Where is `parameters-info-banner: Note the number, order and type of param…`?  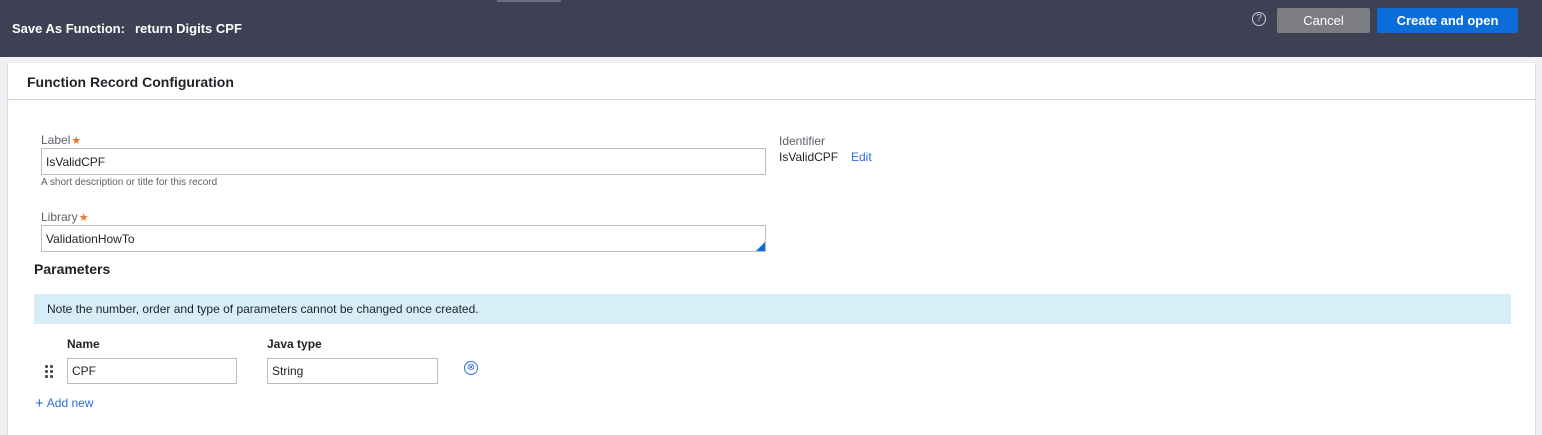
parameters-info-banner: Note the number, order and type of param… is located at coordinates (772, 309).